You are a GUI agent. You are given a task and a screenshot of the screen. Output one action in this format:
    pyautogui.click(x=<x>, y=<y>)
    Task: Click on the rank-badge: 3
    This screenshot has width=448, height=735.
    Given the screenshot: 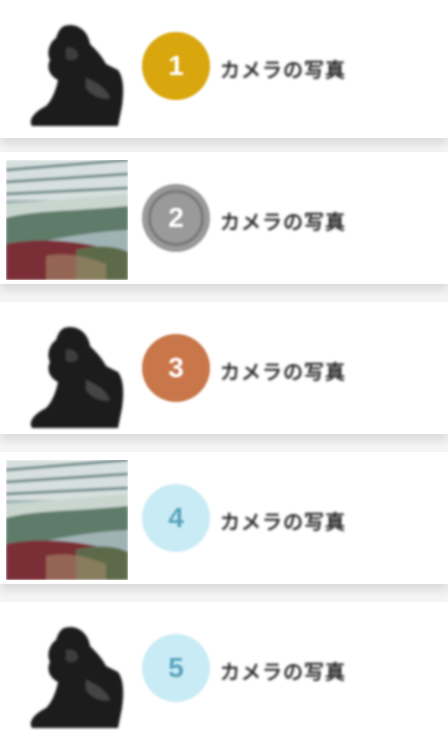 What is the action you would take?
    pyautogui.click(x=176, y=368)
    